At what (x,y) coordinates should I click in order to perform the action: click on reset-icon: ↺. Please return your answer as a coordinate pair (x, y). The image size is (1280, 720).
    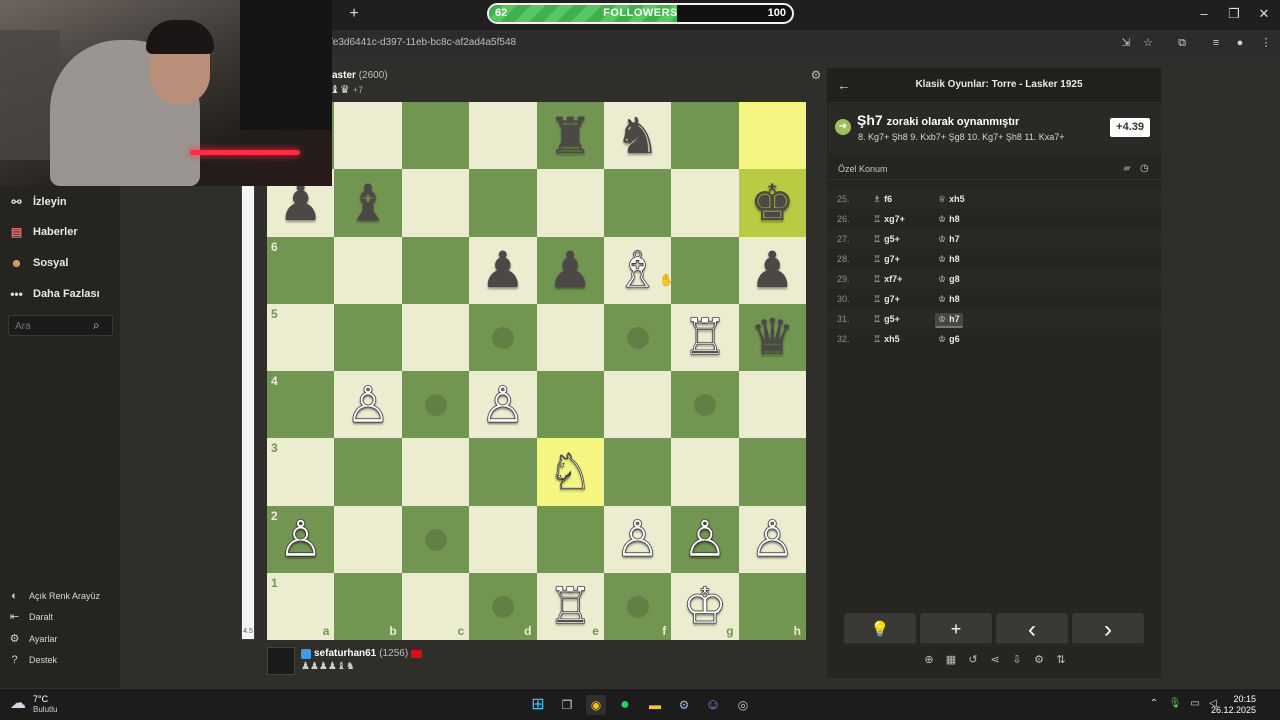
    Looking at the image, I should click on (973, 660).